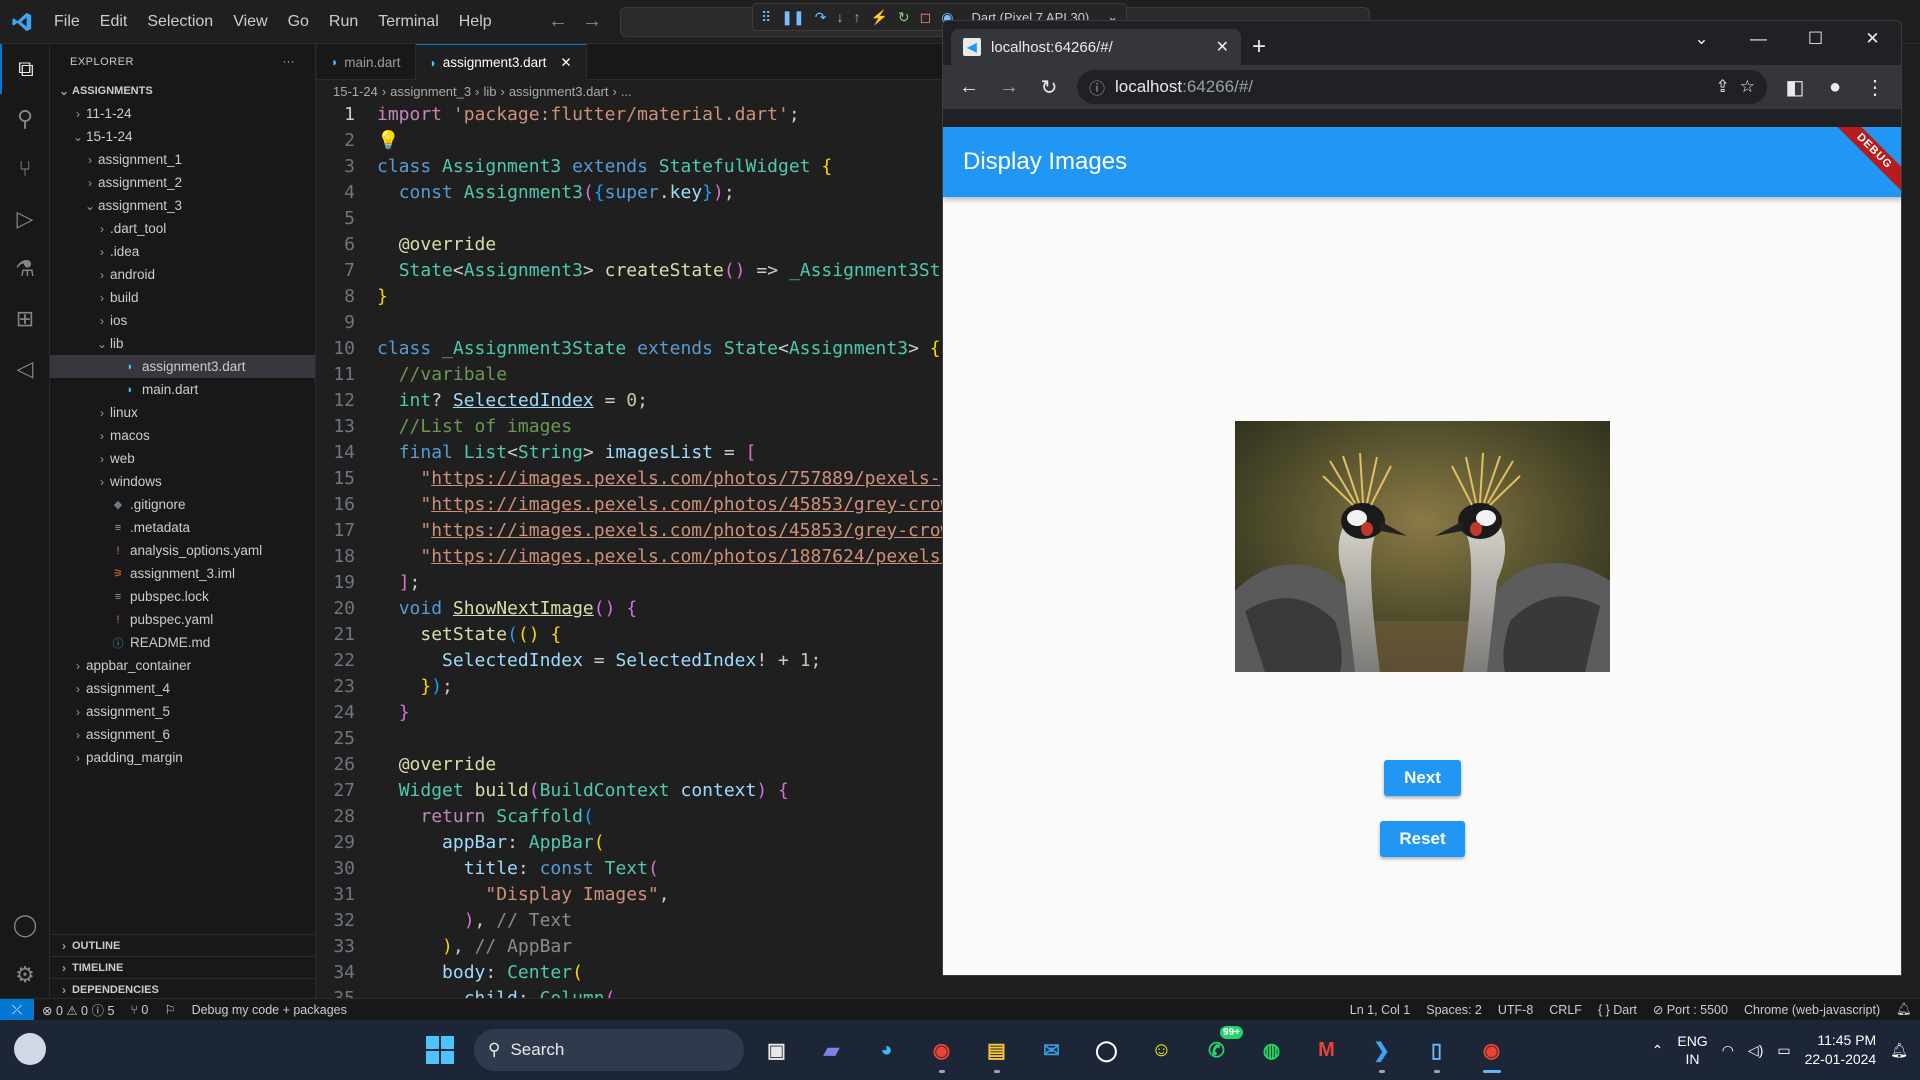  What do you see at coordinates (182, 228) in the screenshot?
I see `tree-item: › .dart_tool` at bounding box center [182, 228].